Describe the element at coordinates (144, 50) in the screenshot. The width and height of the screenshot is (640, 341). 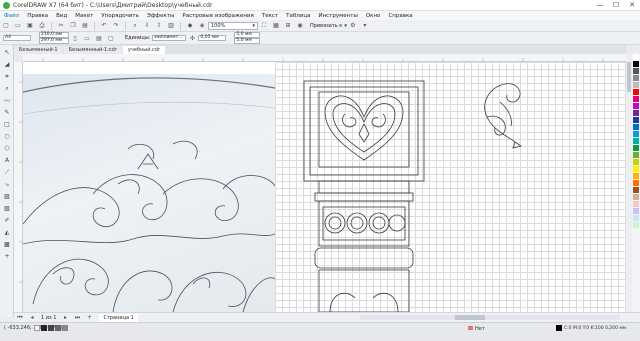
I see `tab-training-cdr: учебный.cdr` at that location.